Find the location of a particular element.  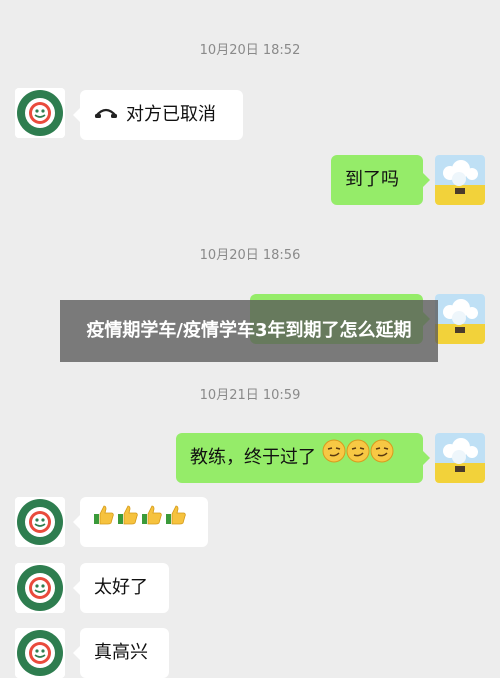

incoming-message: 太好了 is located at coordinates (121, 588).